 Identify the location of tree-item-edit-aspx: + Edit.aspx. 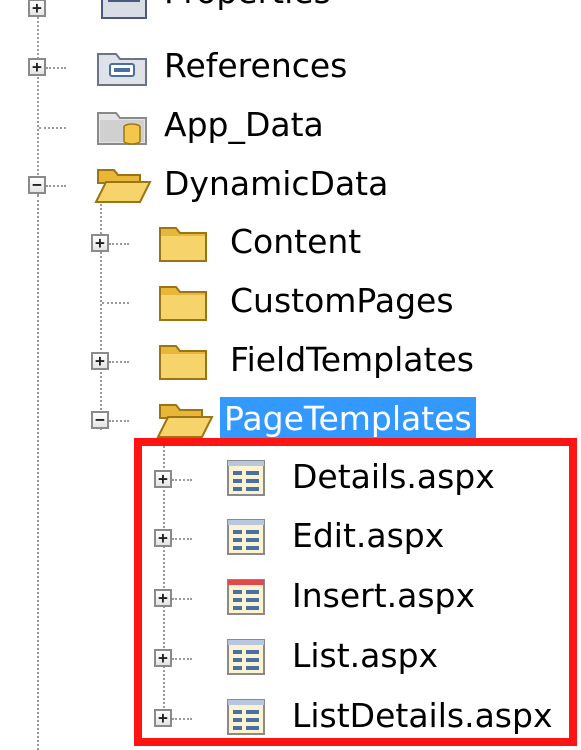
(290, 538).